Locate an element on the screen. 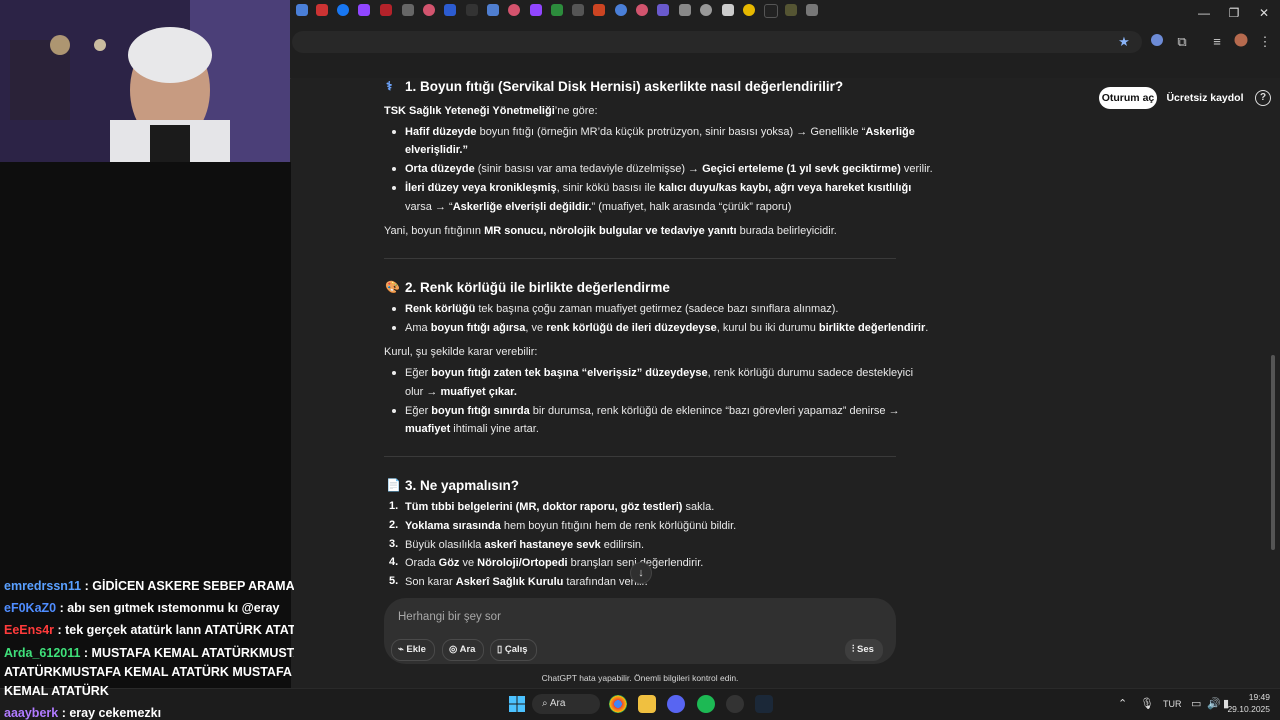 The width and height of the screenshot is (1280, 720). obs-icon is located at coordinates (735, 704).